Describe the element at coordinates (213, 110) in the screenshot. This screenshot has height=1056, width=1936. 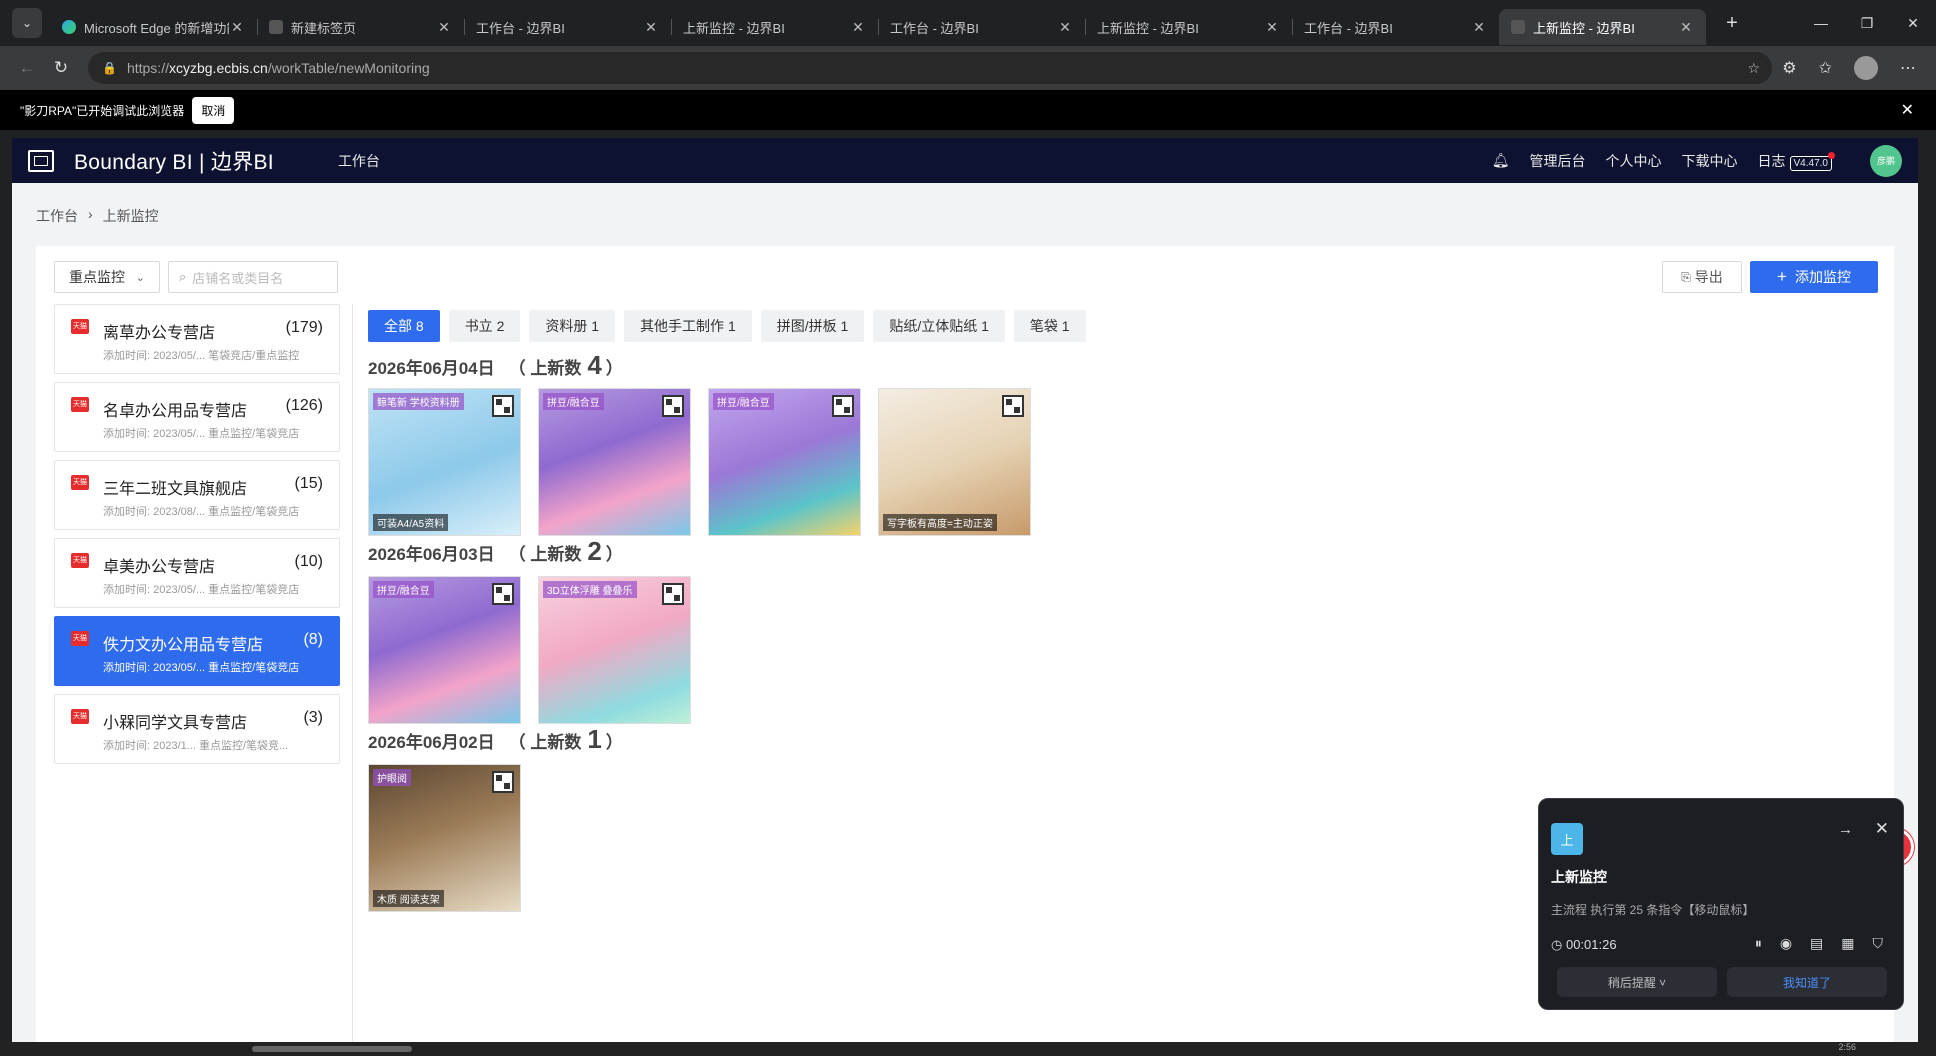
I see `infobar-cancel-button: 取消` at that location.